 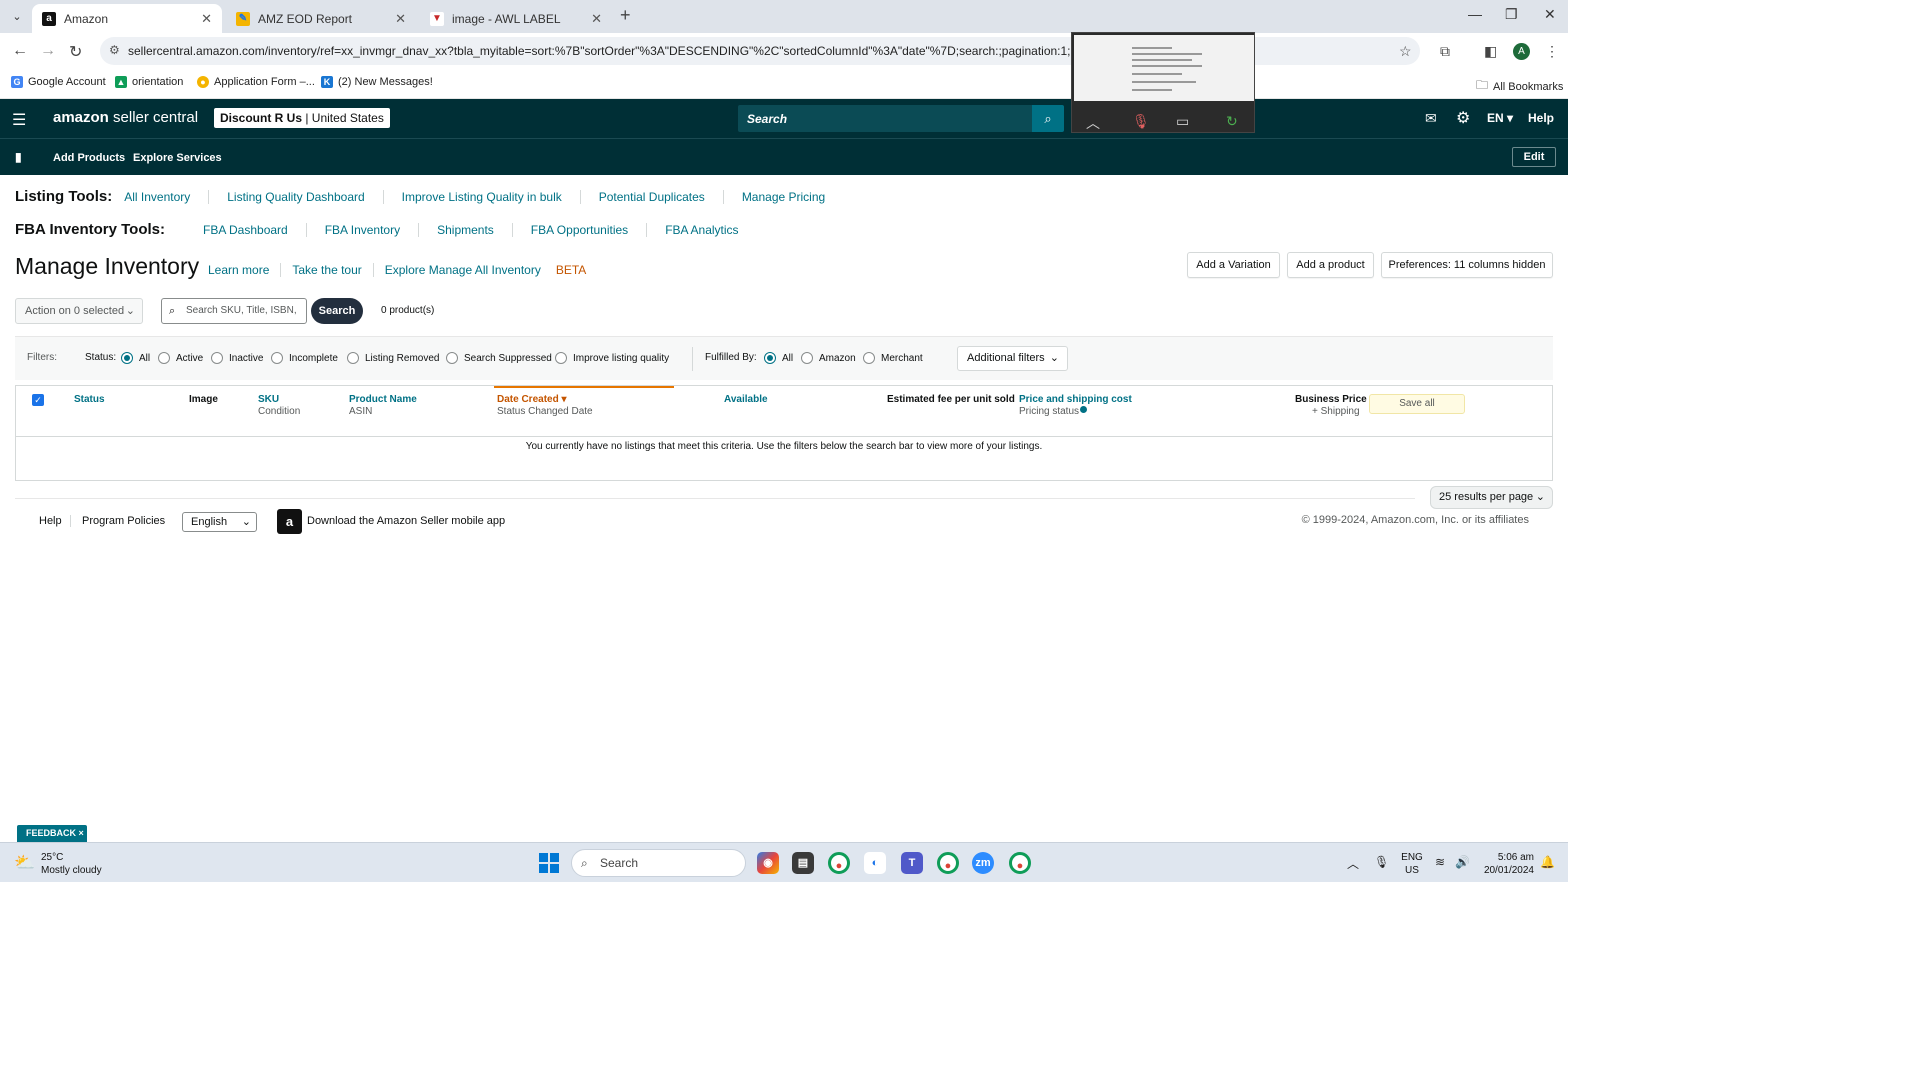 I want to click on account-switcher: Discount R Us | United States, so click(x=302, y=118).